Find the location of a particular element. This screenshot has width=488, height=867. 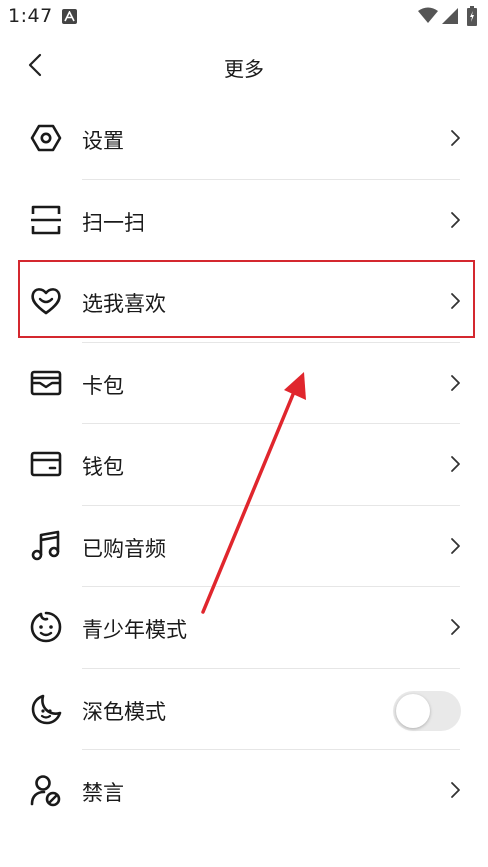

page-title: 更多 is located at coordinates (244, 69).